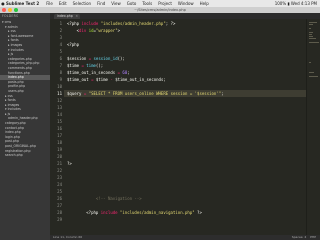 This screenshot has height=240, width=320. What do you see at coordinates (79, 79) in the screenshot?
I see `code-token: $time_out` at bounding box center [79, 79].